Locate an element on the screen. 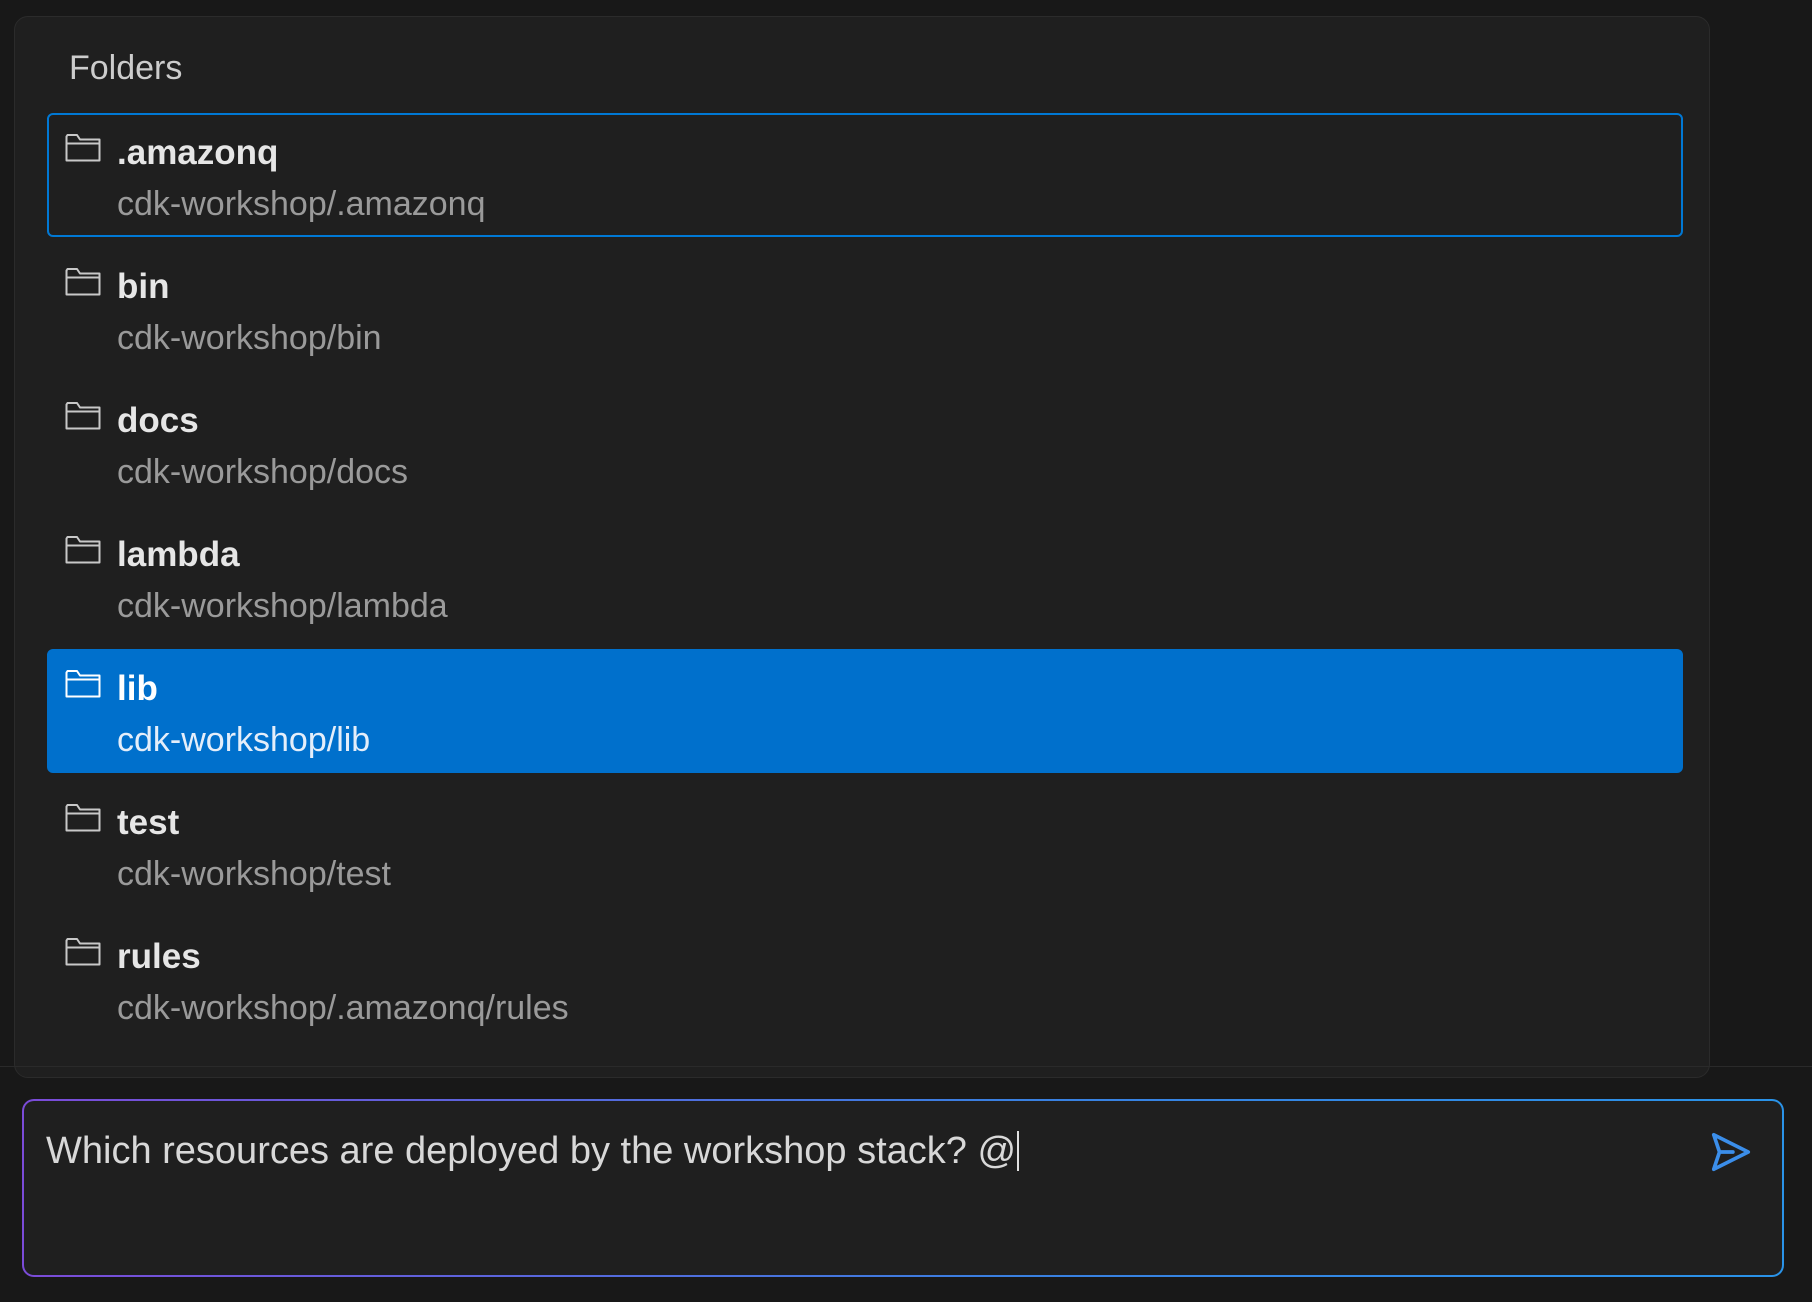 The image size is (1812, 1302). send-icon is located at coordinates (1731, 1152).